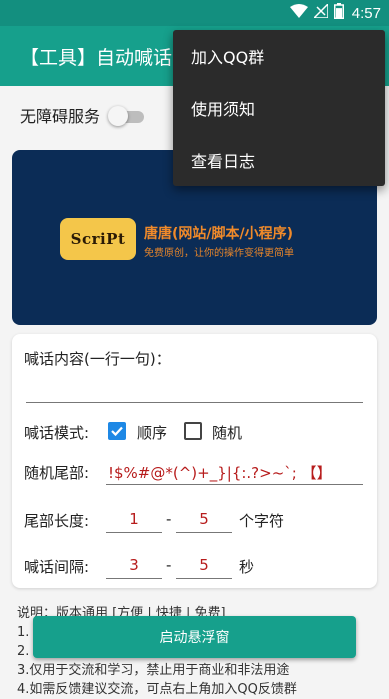  I want to click on battery-icon, so click(338, 13).